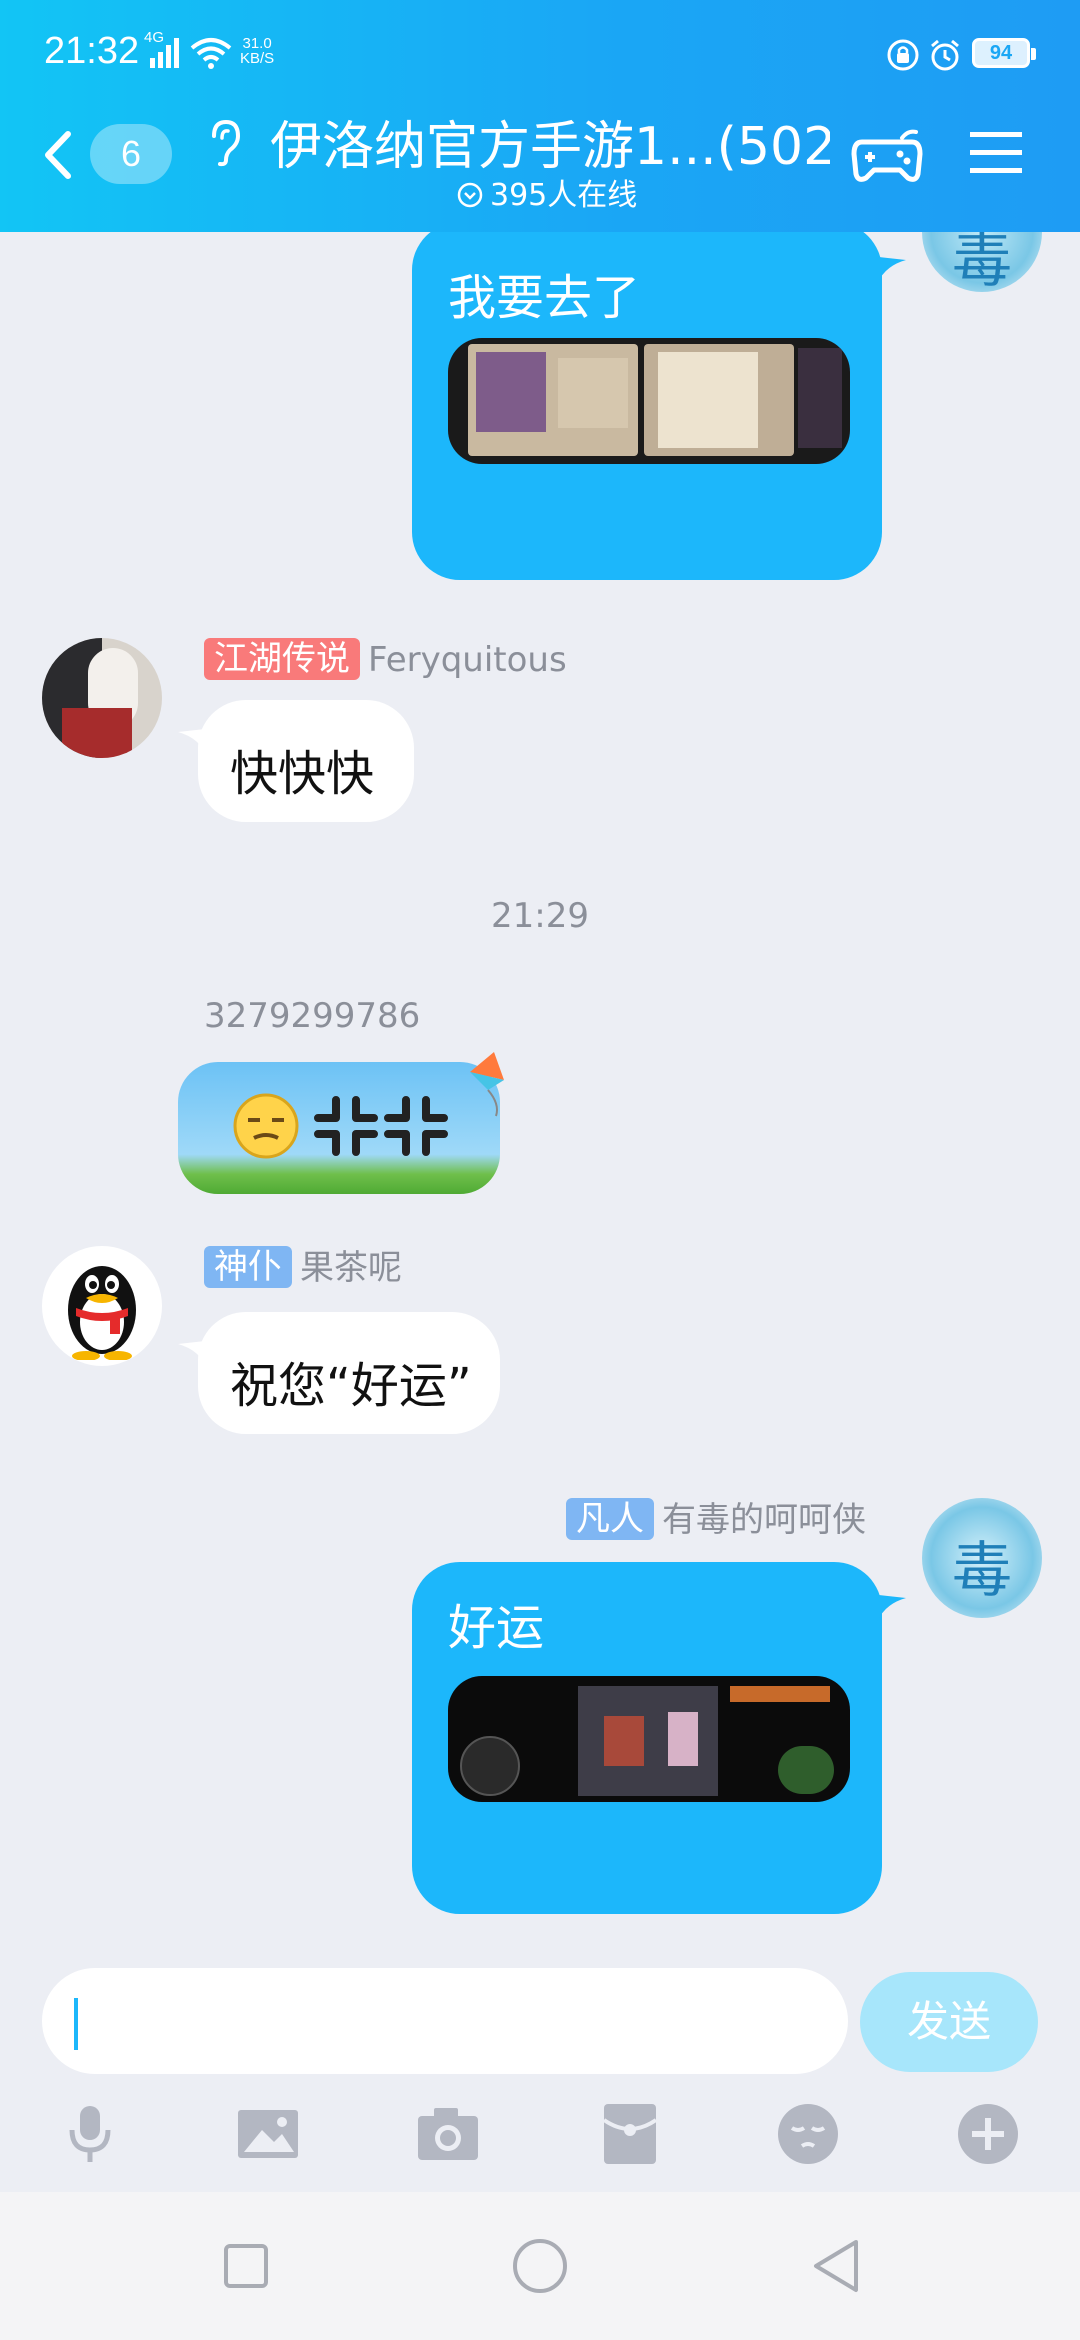  What do you see at coordinates (248, 1267) in the screenshot?
I see `member-title-tag: 神仆` at bounding box center [248, 1267].